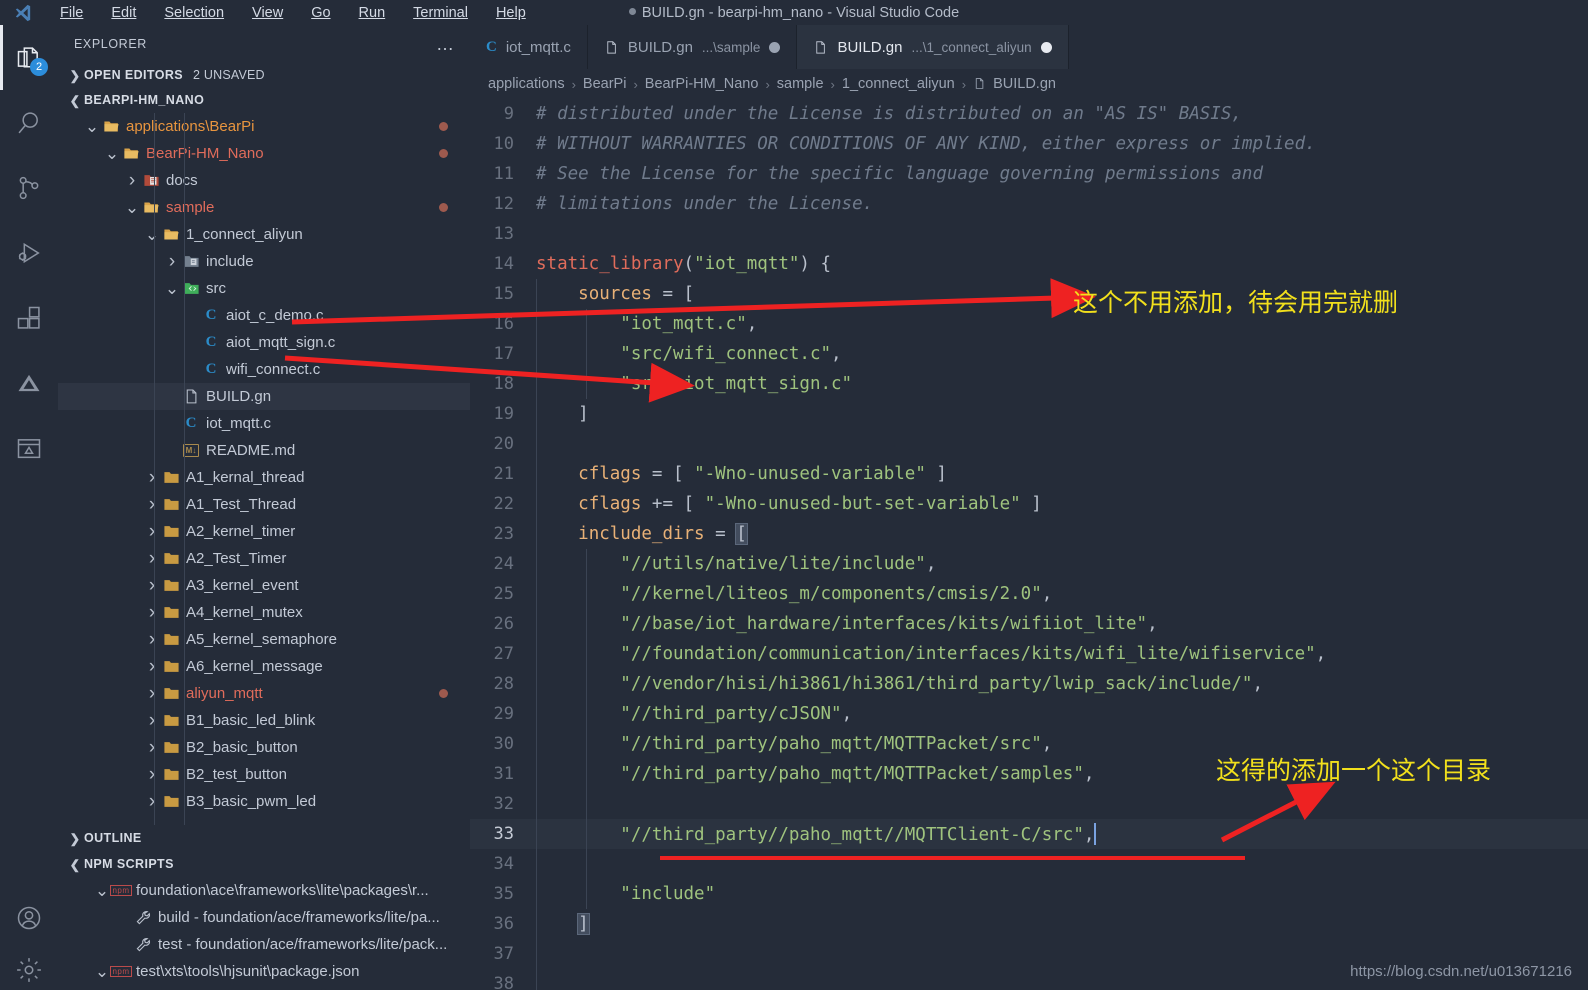  What do you see at coordinates (264, 126) in the screenshot?
I see `tree-row: ⌄ applications\BearPi` at bounding box center [264, 126].